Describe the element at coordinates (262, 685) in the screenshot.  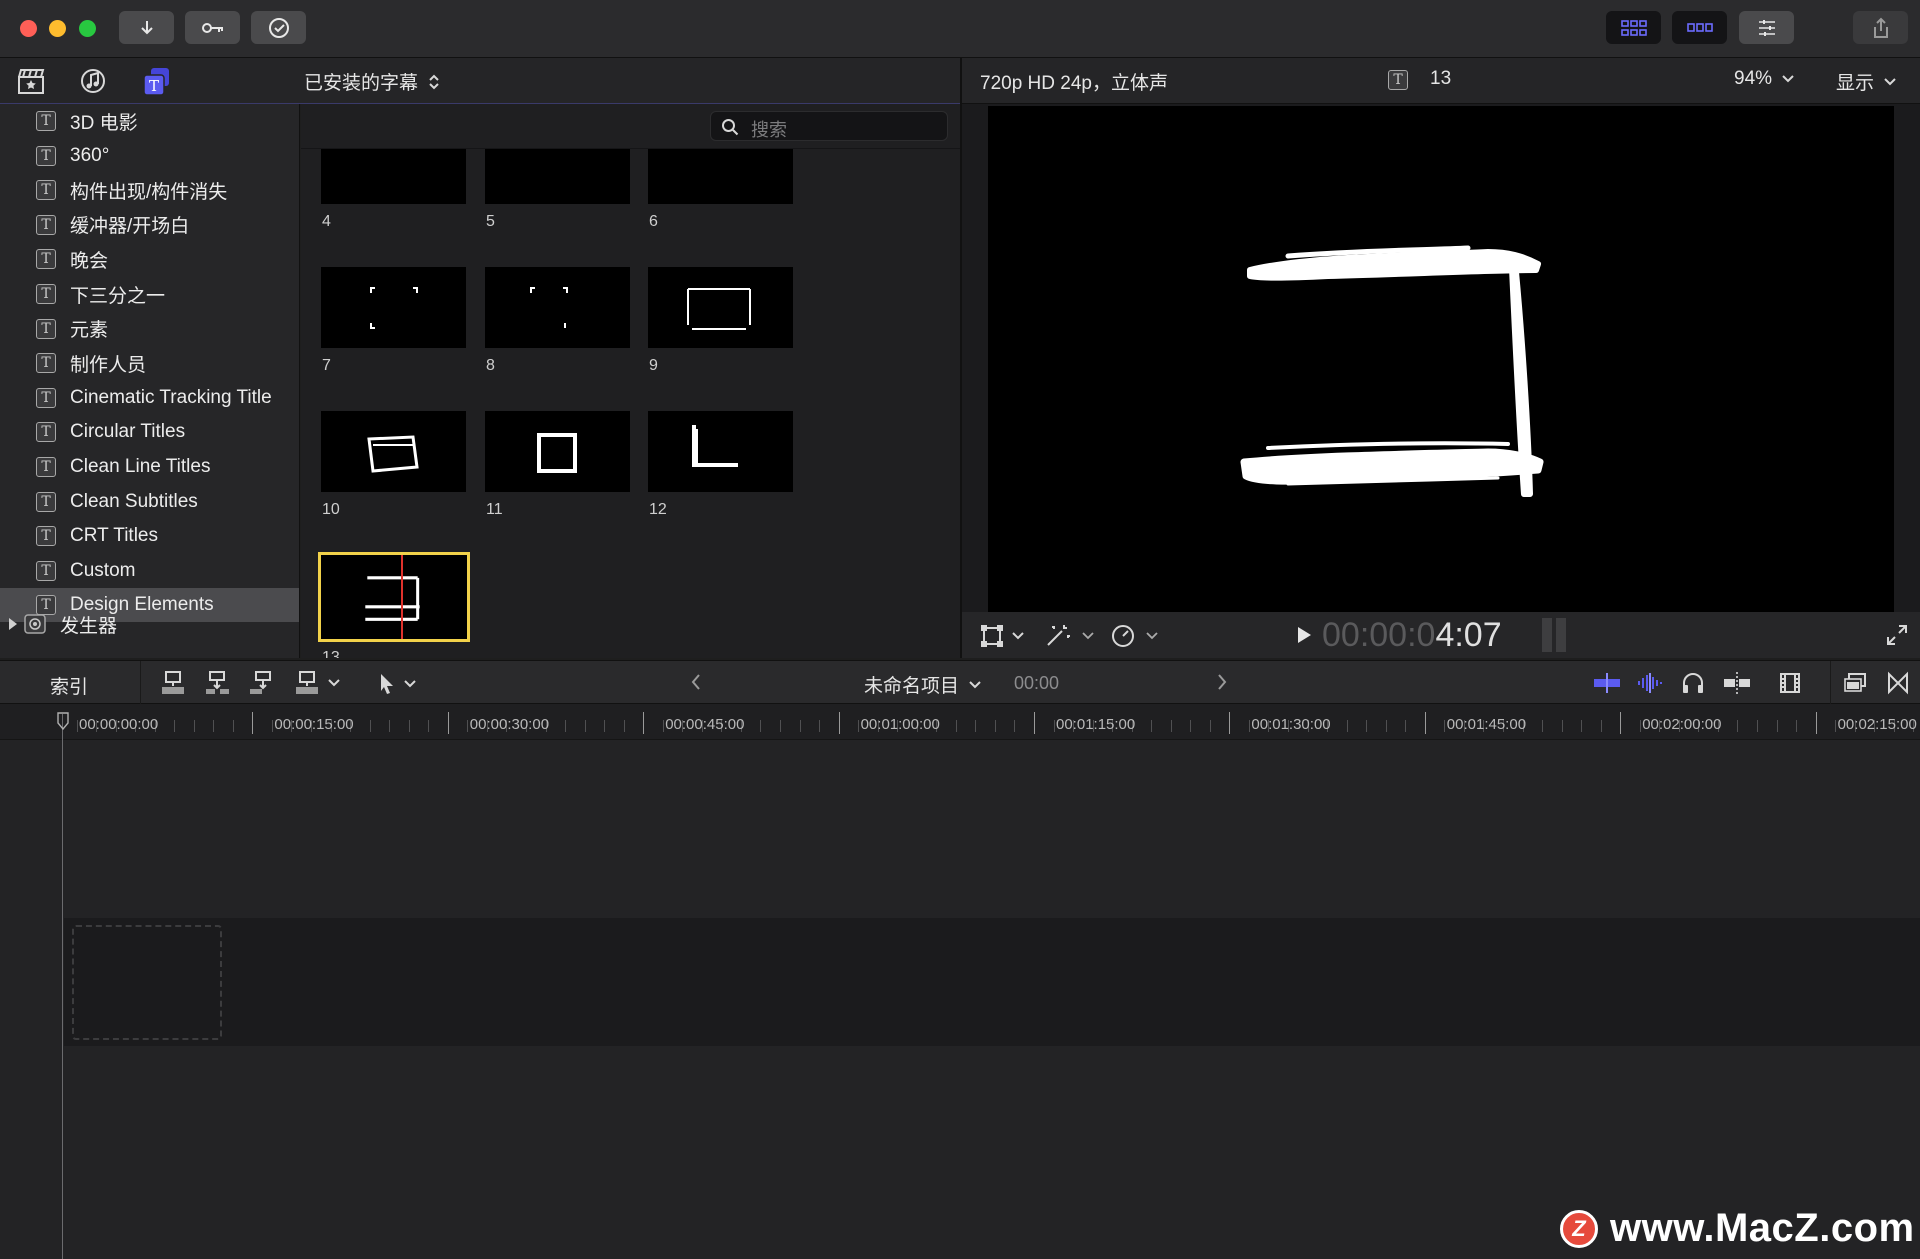
I see `append-clip-button` at that location.